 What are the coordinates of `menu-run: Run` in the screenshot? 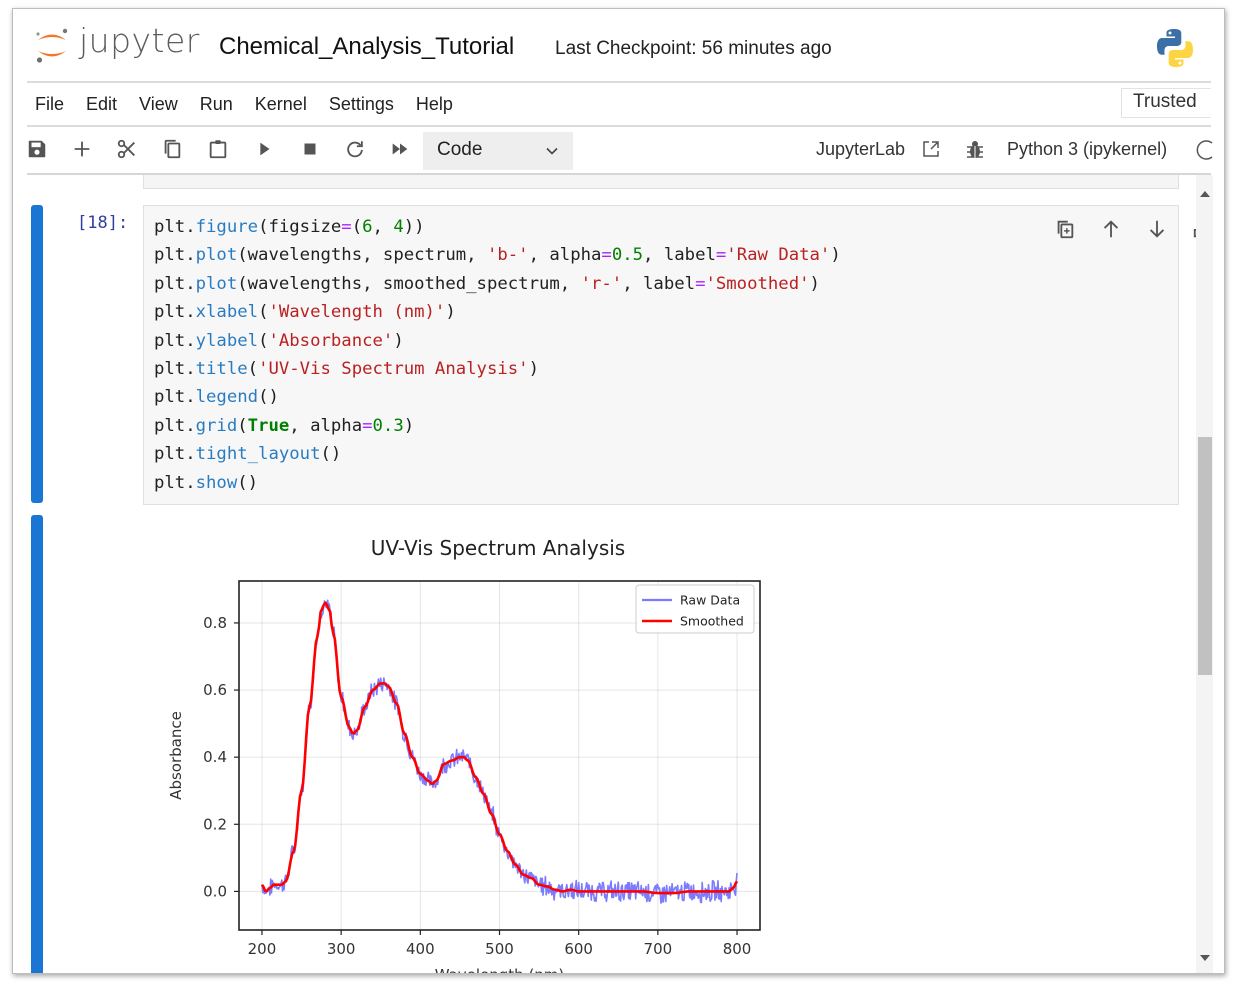 It's located at (216, 104).